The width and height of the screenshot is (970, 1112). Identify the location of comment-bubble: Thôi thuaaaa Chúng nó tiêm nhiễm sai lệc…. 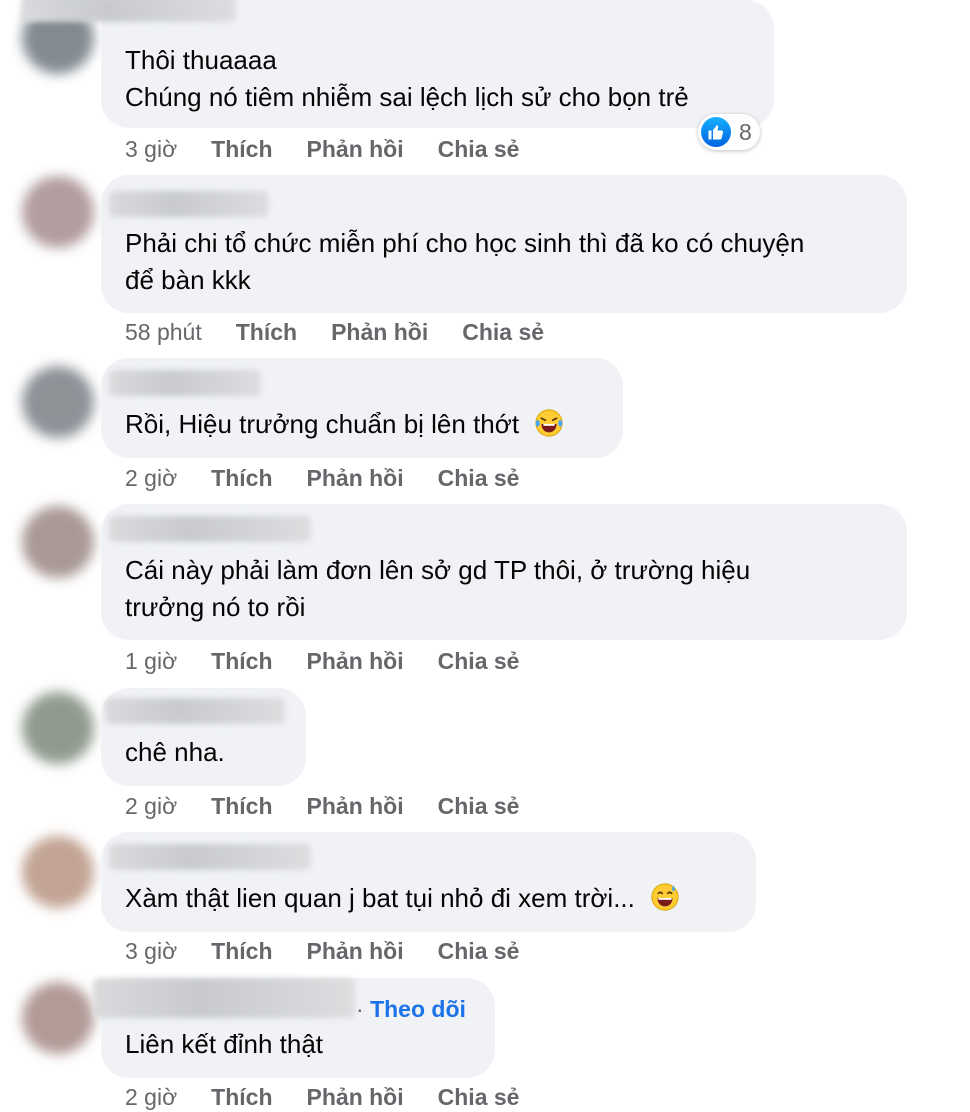
(397, 64).